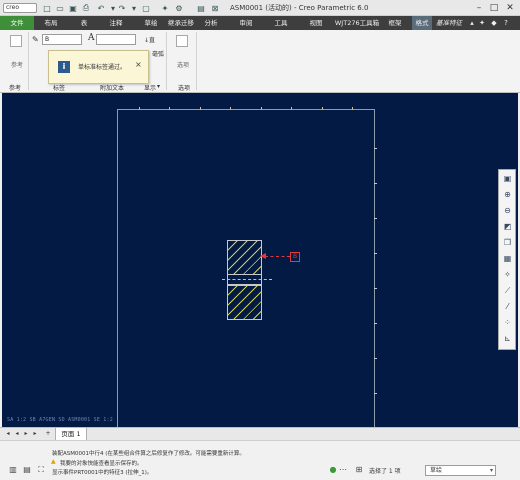  Describe the element at coordinates (472, 23) in the screenshot. I see `ribbon-minimize-icon: ▴` at that location.